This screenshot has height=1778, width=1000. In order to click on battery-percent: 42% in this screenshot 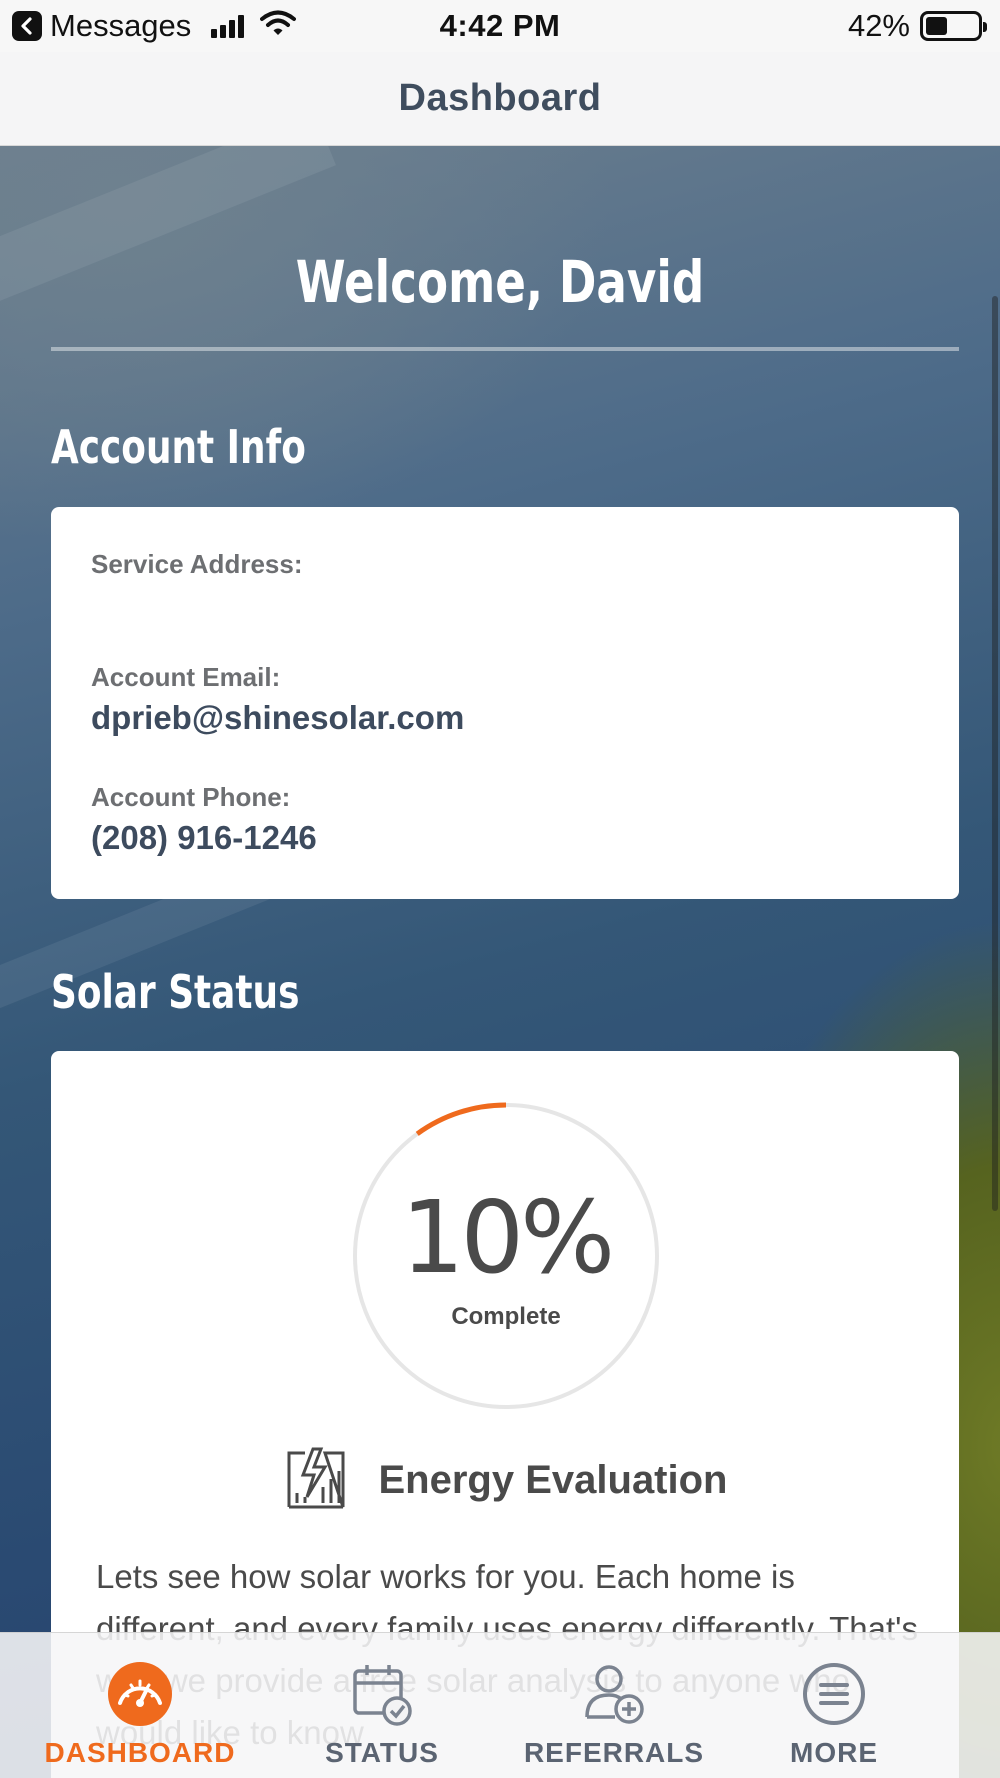, I will do `click(878, 25)`.